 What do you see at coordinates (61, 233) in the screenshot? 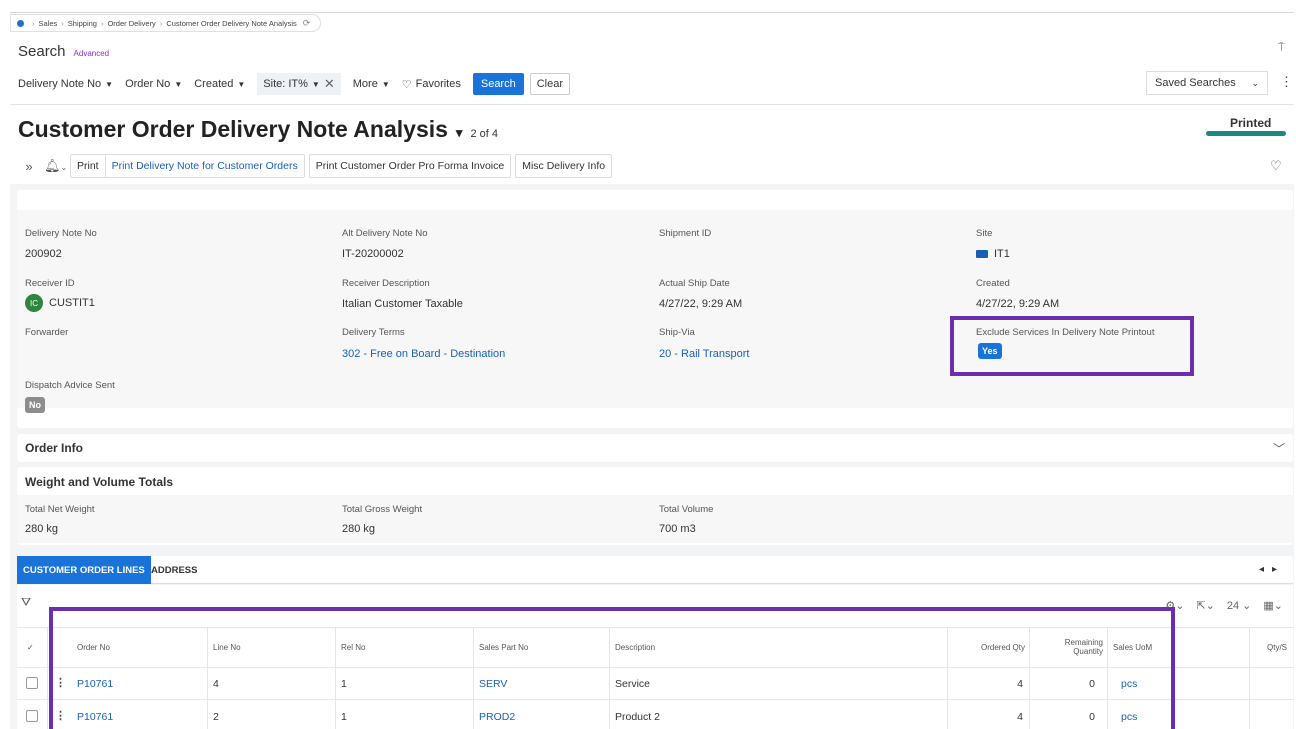
I see `field-label: Delivery Note No` at bounding box center [61, 233].